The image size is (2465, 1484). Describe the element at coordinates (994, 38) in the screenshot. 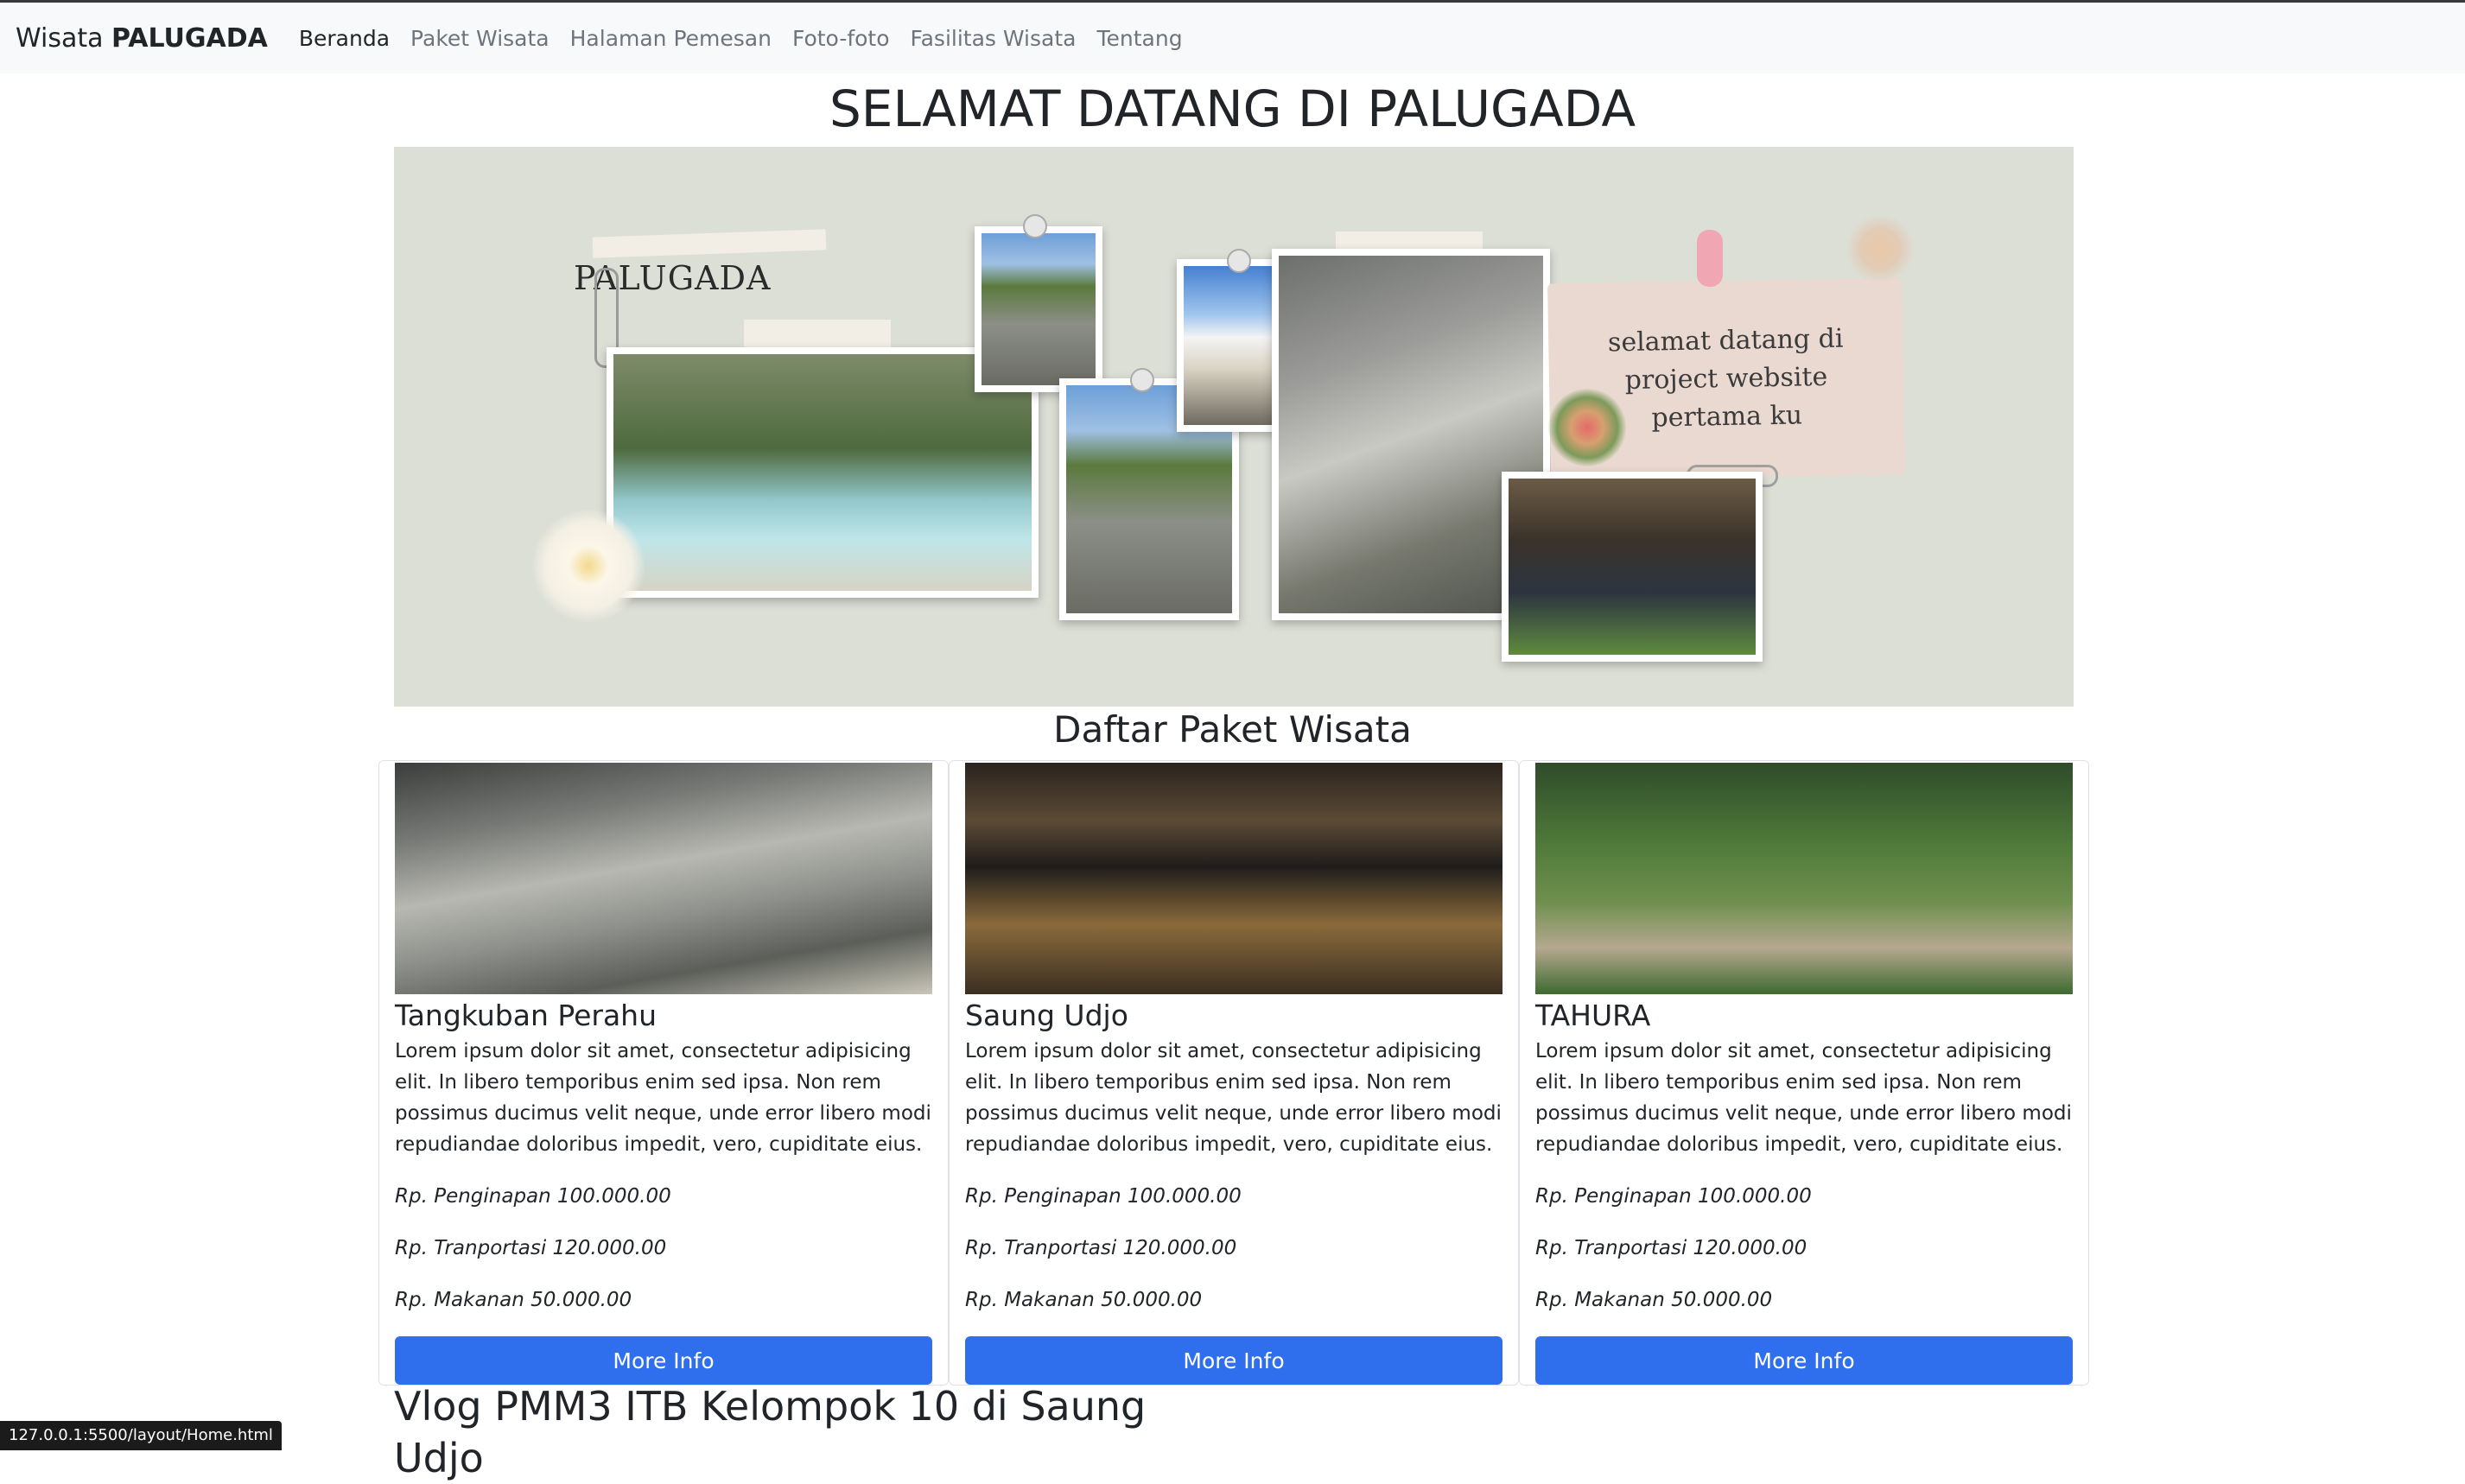

I see `nav-link-fasilitas-wisata: Fasilitas Wisata` at that location.